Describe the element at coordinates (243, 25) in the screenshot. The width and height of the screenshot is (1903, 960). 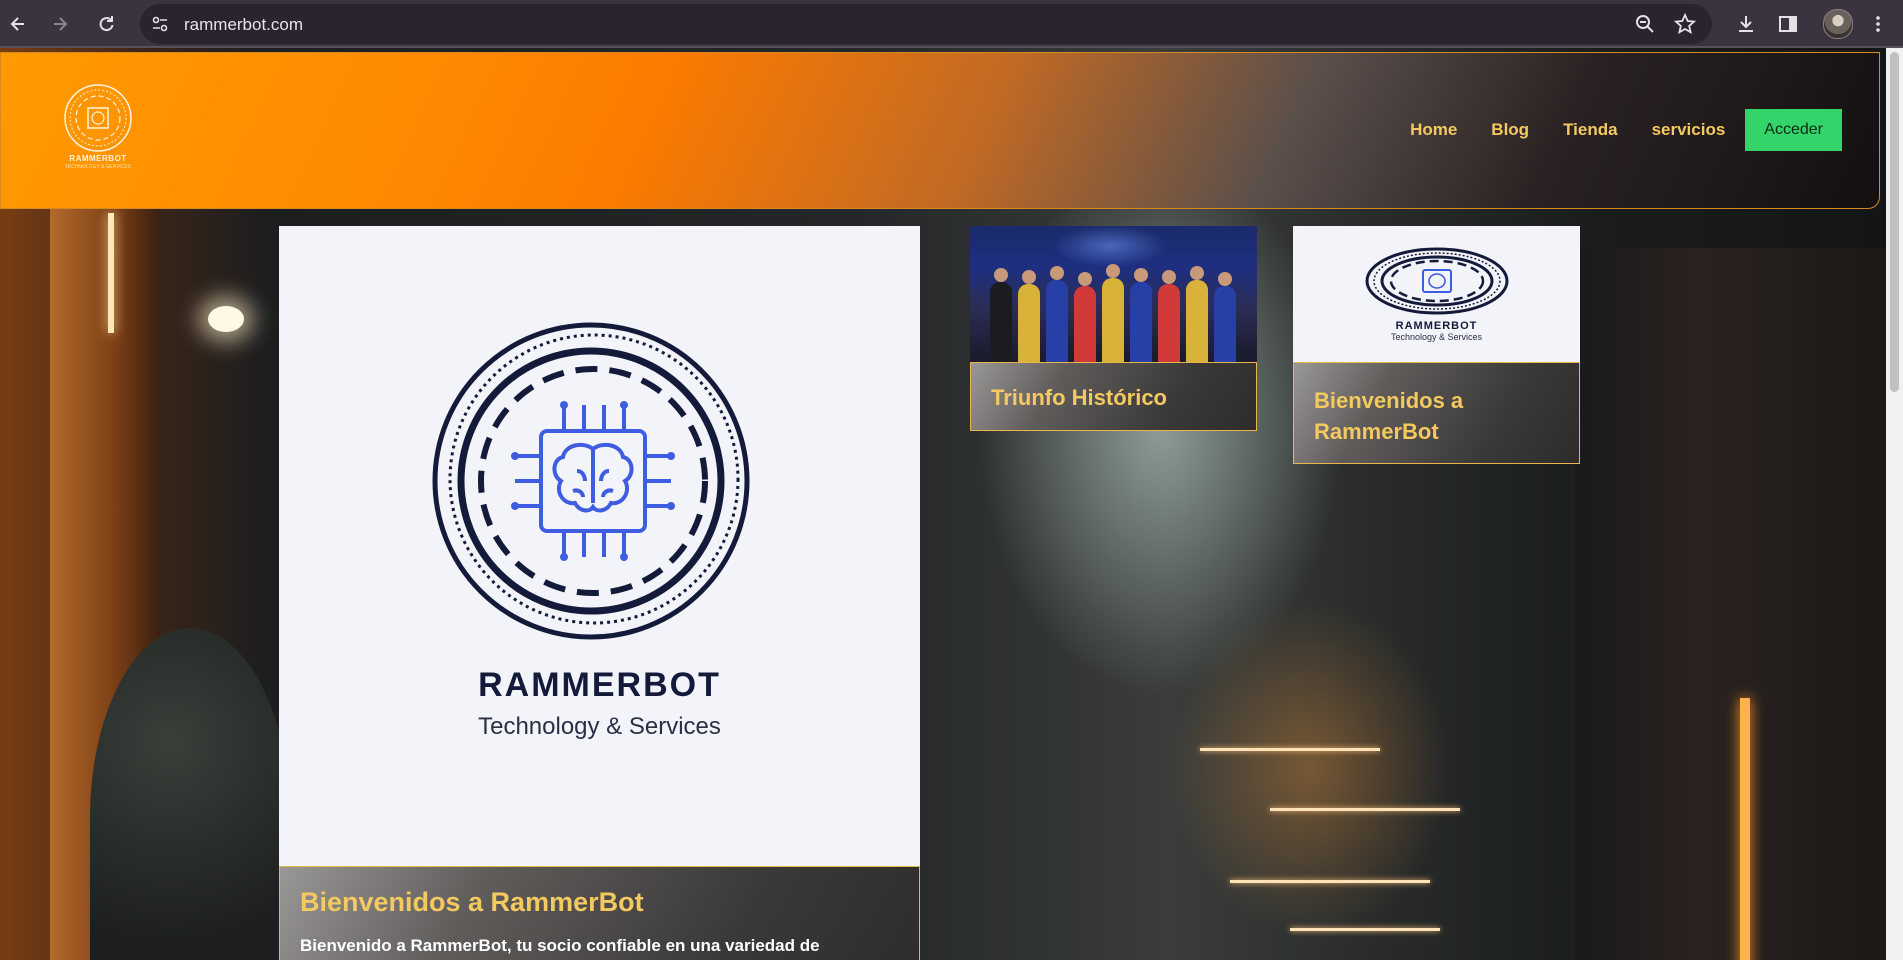
I see `url-text: rammerbot.com` at that location.